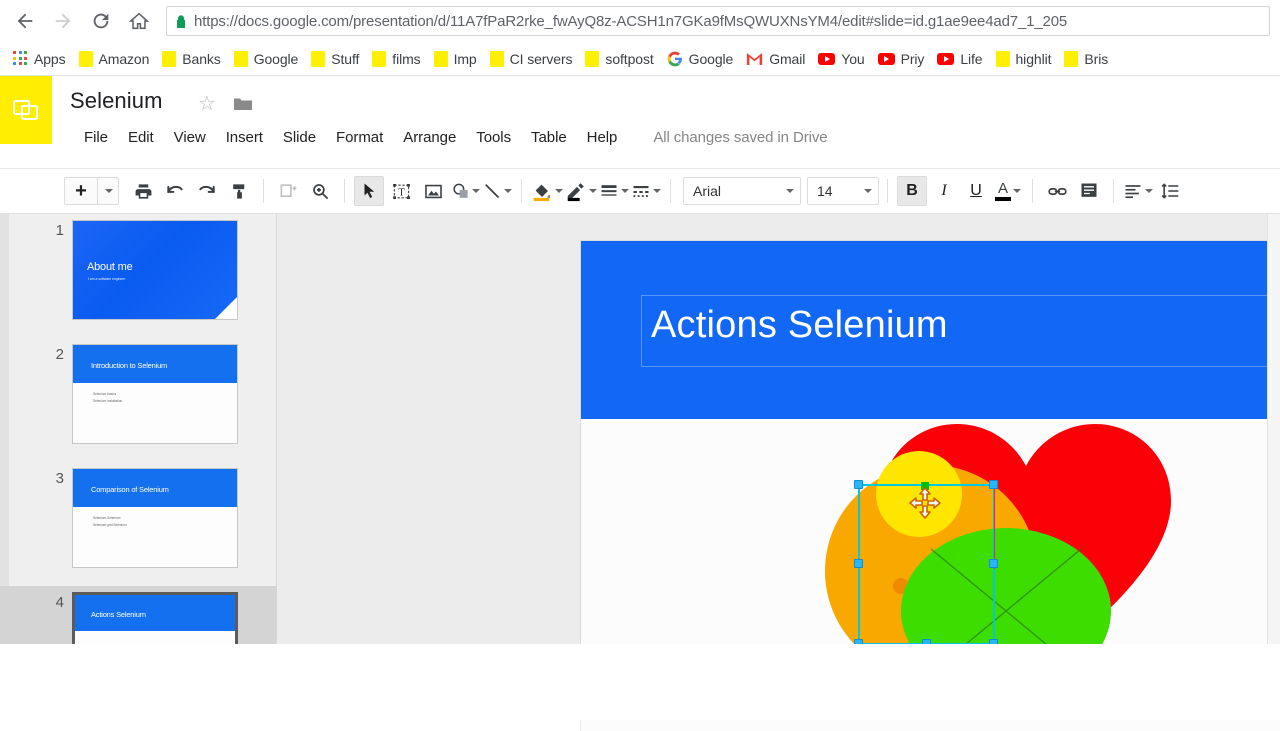 The height and width of the screenshot is (731, 1280). Describe the element at coordinates (458, 59) in the screenshot. I see `bookmark-imp: Imp` at that location.